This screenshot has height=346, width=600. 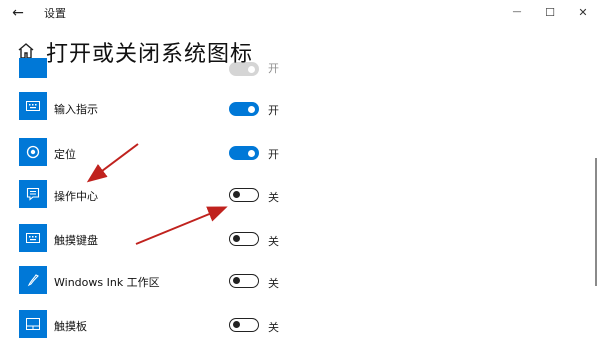 I want to click on list-item: 定位 开, so click(x=150, y=154).